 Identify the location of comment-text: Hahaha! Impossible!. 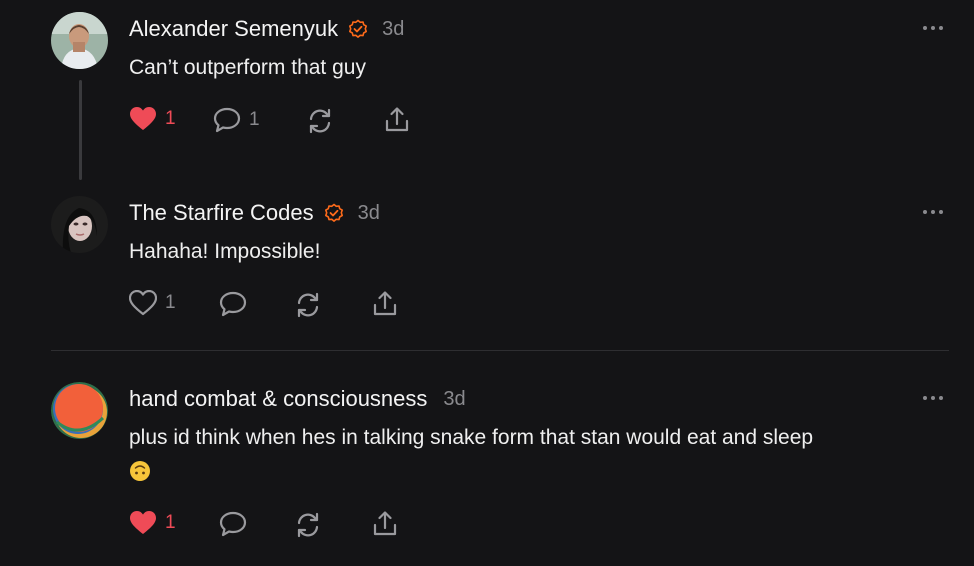
(225, 251).